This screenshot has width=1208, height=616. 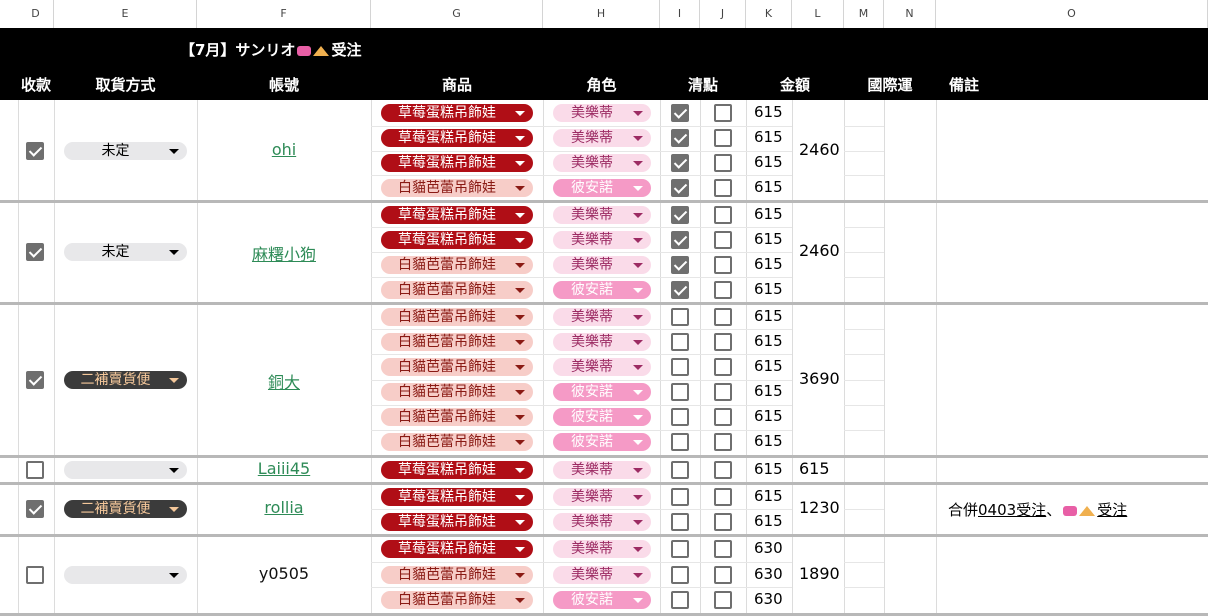 I want to click on column-letter-j: J, so click(x=723, y=14).